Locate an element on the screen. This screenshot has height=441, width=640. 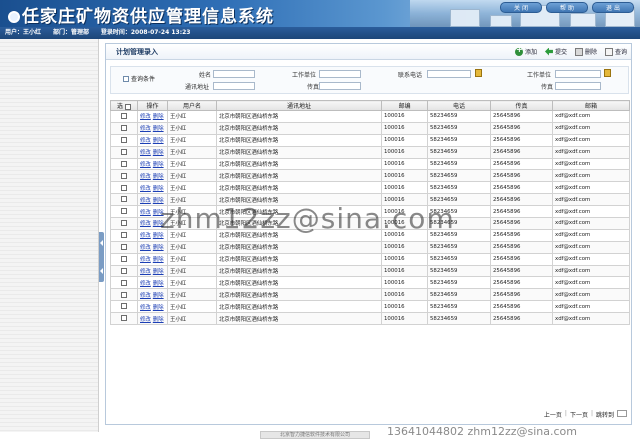
sidebar-toggle-handle is located at coordinates (101, 257).